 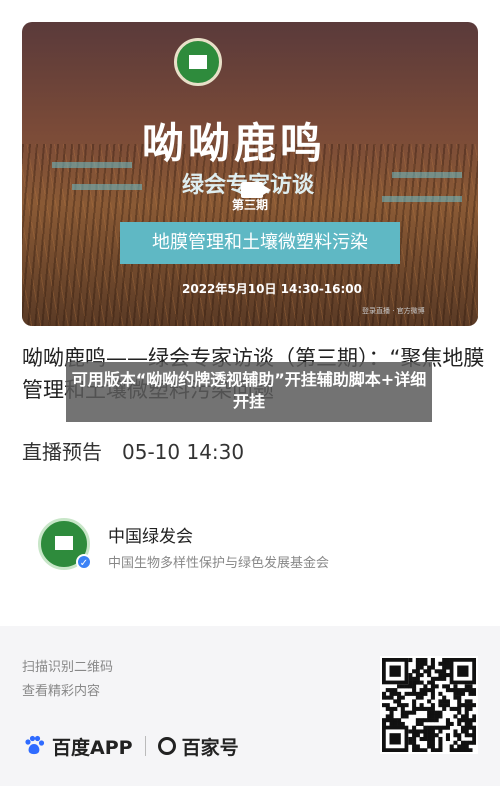 What do you see at coordinates (250, 205) in the screenshot?
I see `cover-episode: 第三期` at bounding box center [250, 205].